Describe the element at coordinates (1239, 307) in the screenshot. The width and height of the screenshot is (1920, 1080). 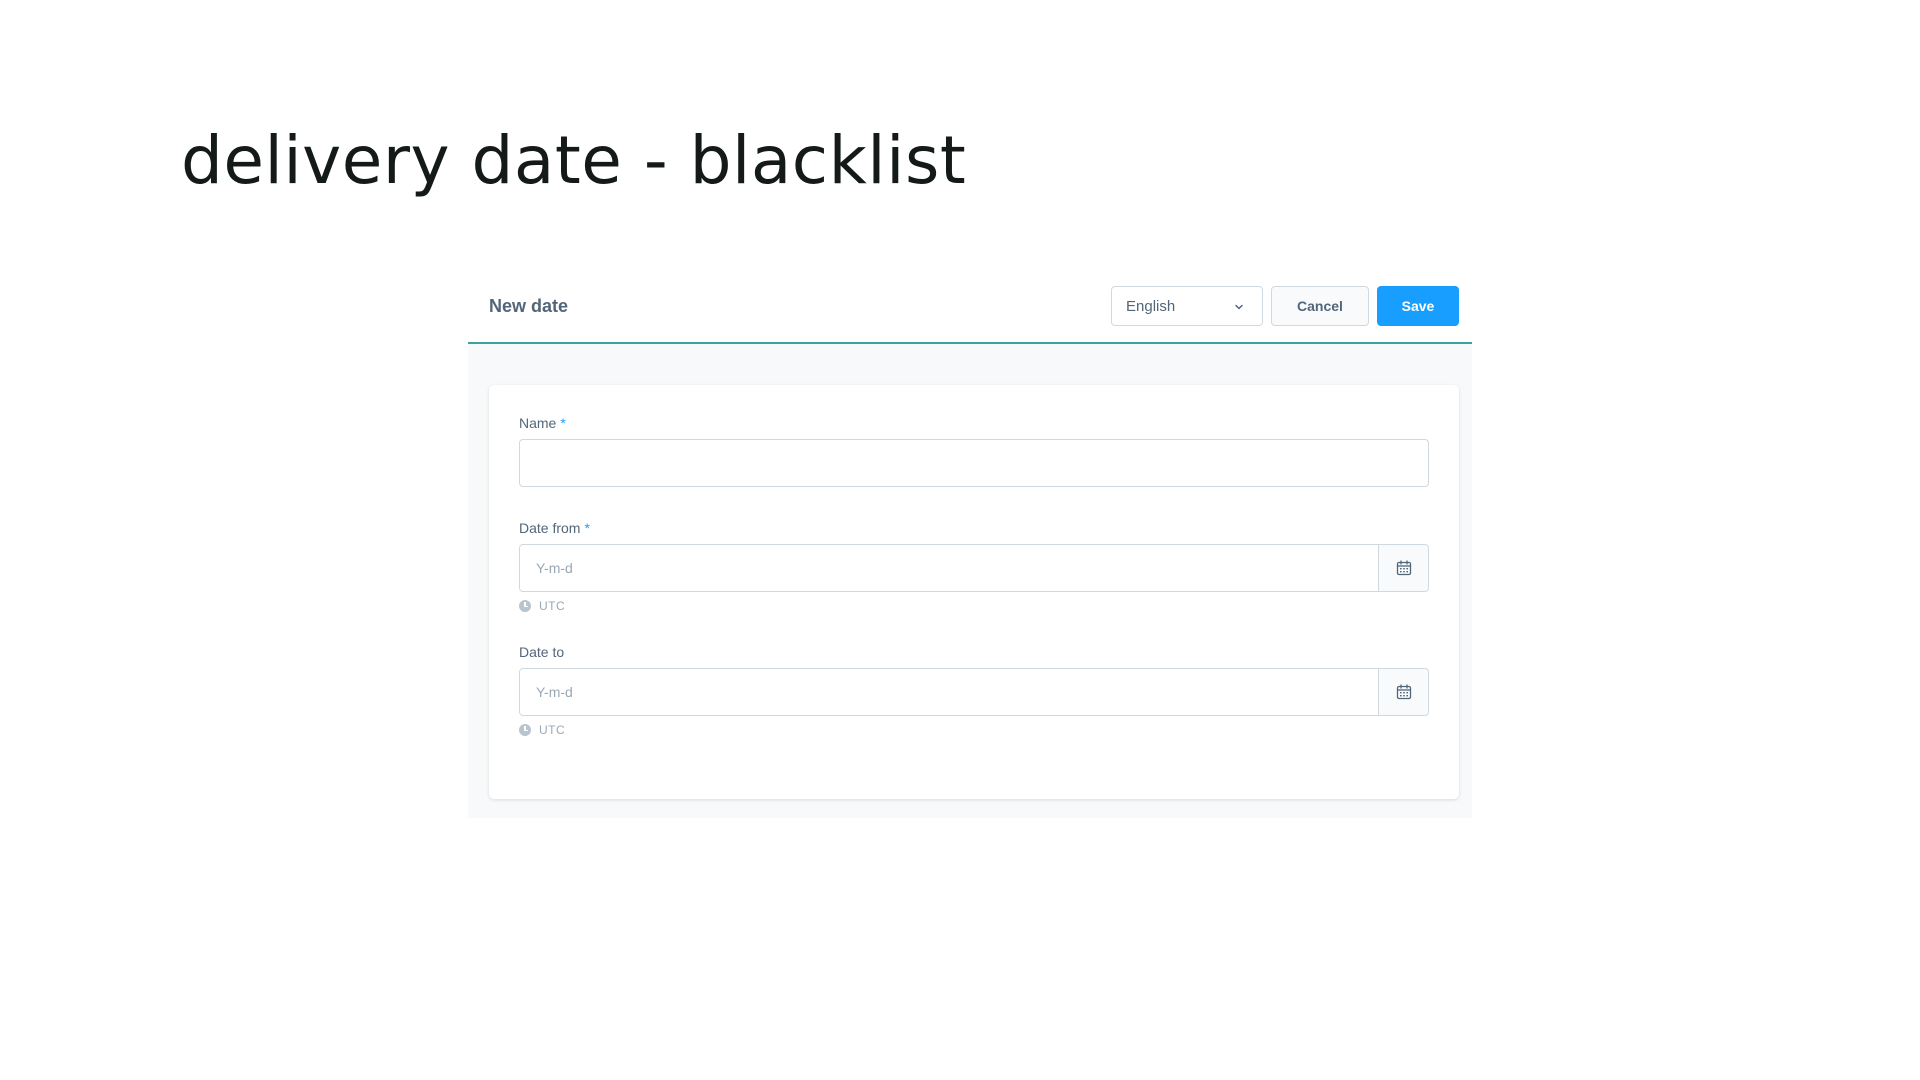
I see `chevron-down-icon` at that location.